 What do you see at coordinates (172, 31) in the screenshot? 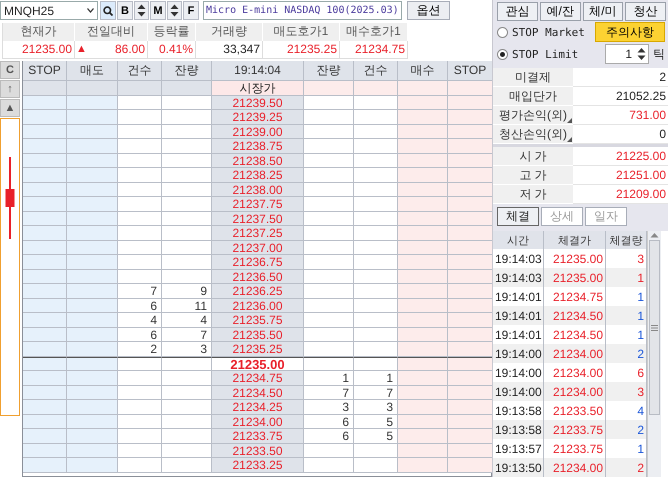
I see `column-header: 등락률` at bounding box center [172, 31].